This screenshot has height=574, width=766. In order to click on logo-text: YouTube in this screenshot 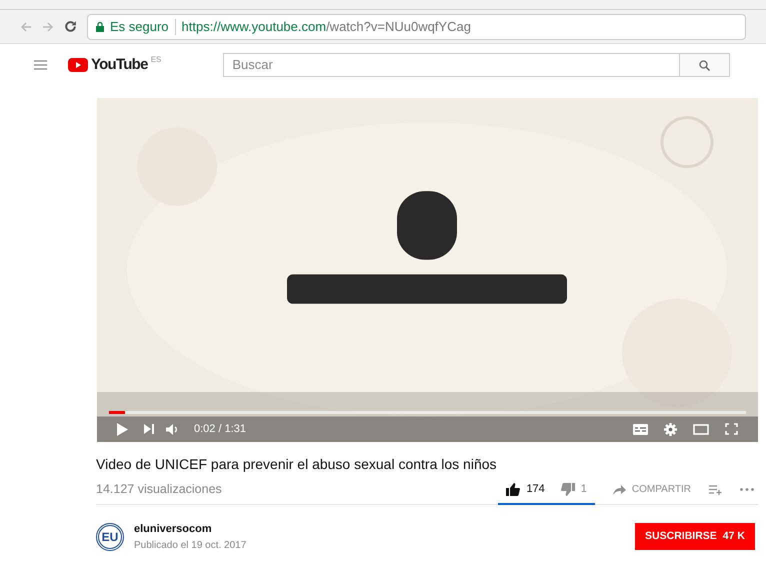, I will do `click(119, 64)`.